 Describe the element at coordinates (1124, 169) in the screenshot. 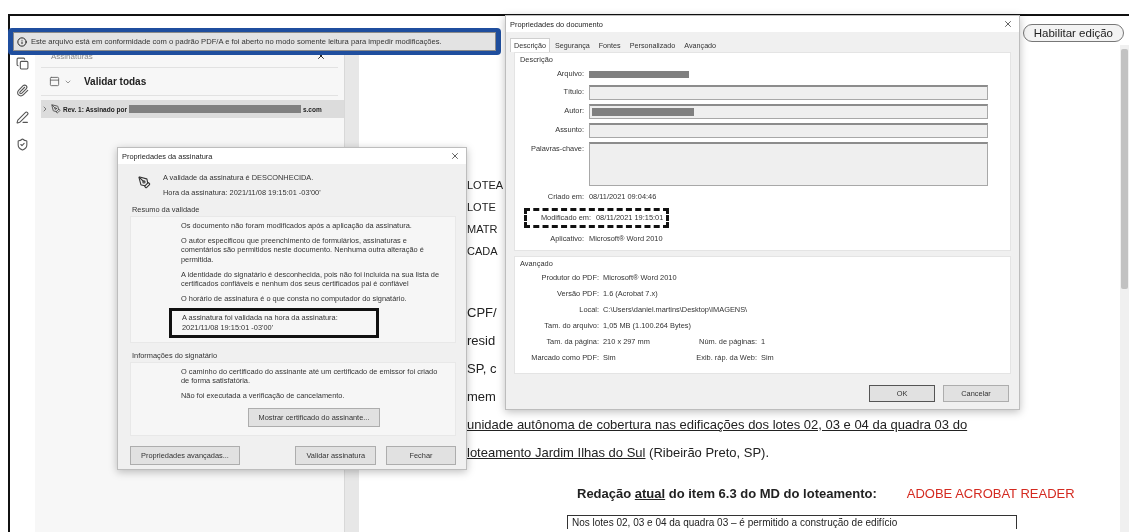

I see `scrollbar-thumb` at that location.